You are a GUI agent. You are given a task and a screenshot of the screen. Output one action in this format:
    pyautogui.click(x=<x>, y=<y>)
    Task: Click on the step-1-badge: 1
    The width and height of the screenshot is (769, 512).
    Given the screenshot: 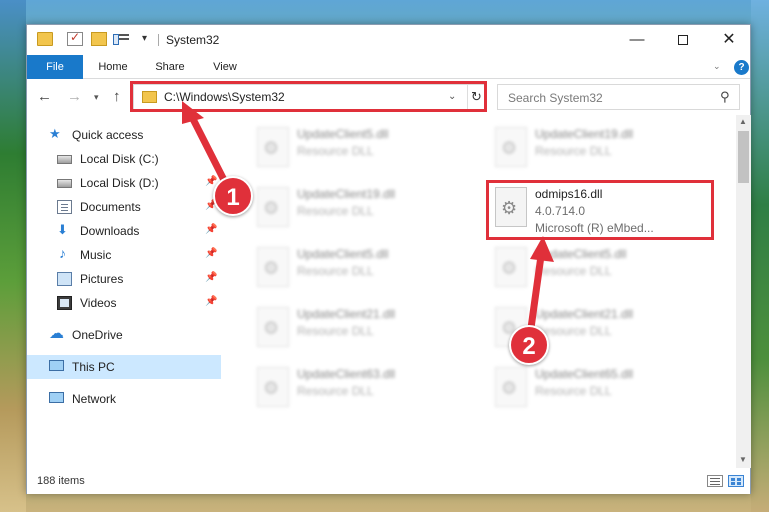 What is the action you would take?
    pyautogui.click(x=233, y=196)
    